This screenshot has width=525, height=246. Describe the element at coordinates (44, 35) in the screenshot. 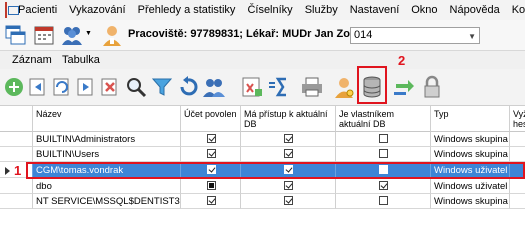

I see `calendar-icon` at that location.